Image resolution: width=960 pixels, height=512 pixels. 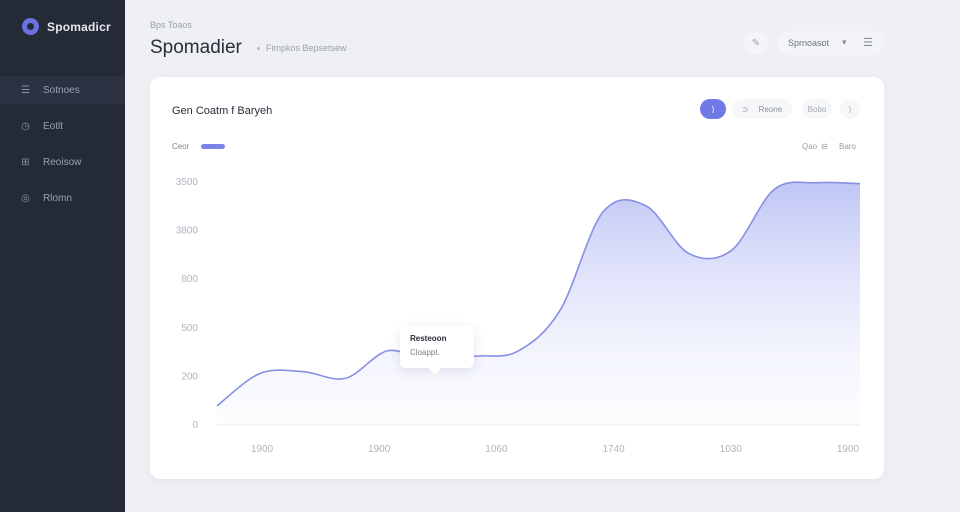 What do you see at coordinates (196, 47) in the screenshot?
I see `page-title: Spomadier` at bounding box center [196, 47].